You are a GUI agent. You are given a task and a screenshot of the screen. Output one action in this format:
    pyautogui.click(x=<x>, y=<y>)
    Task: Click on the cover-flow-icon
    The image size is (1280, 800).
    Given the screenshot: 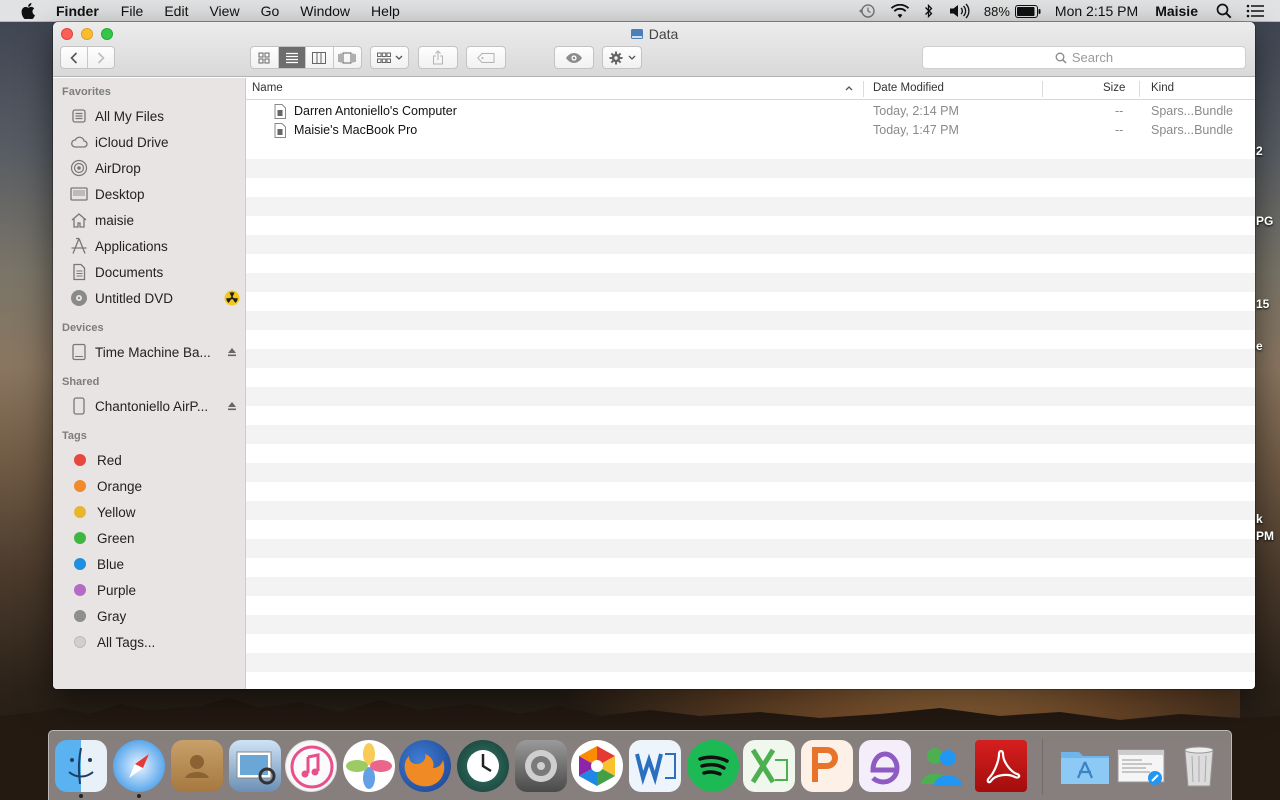 What is the action you would take?
    pyautogui.click(x=347, y=57)
    